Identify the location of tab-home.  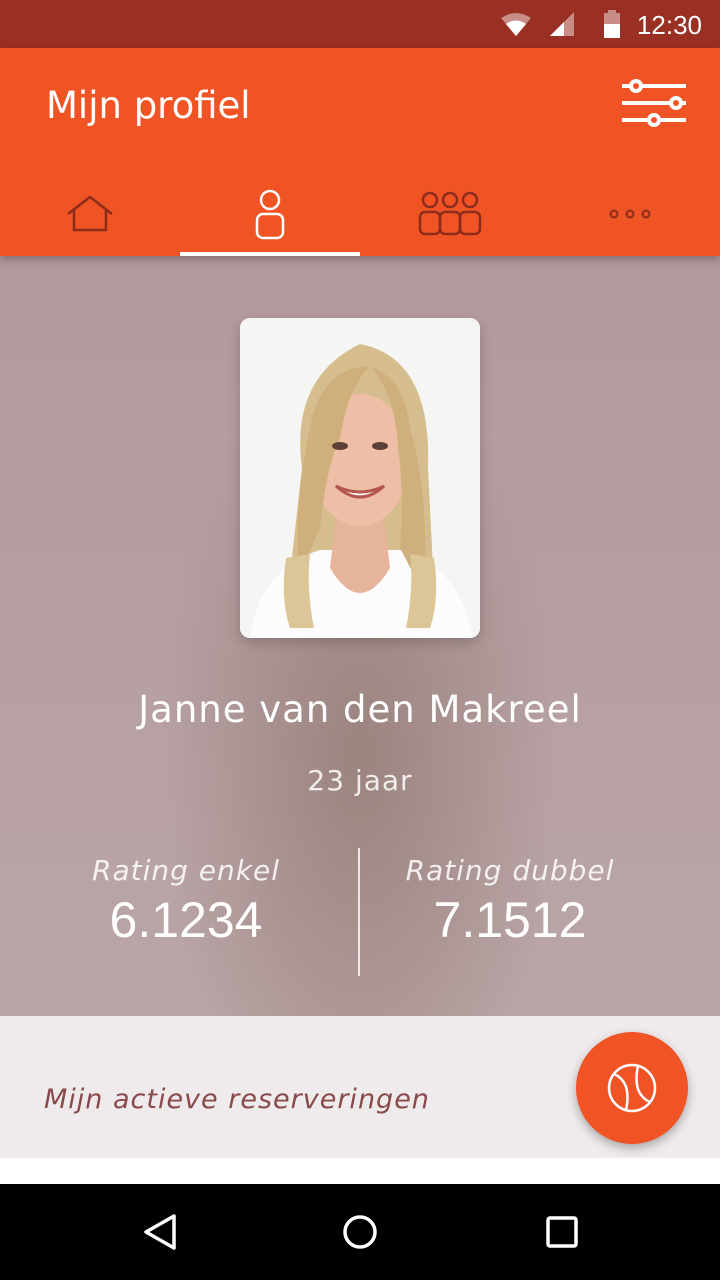
(90, 214).